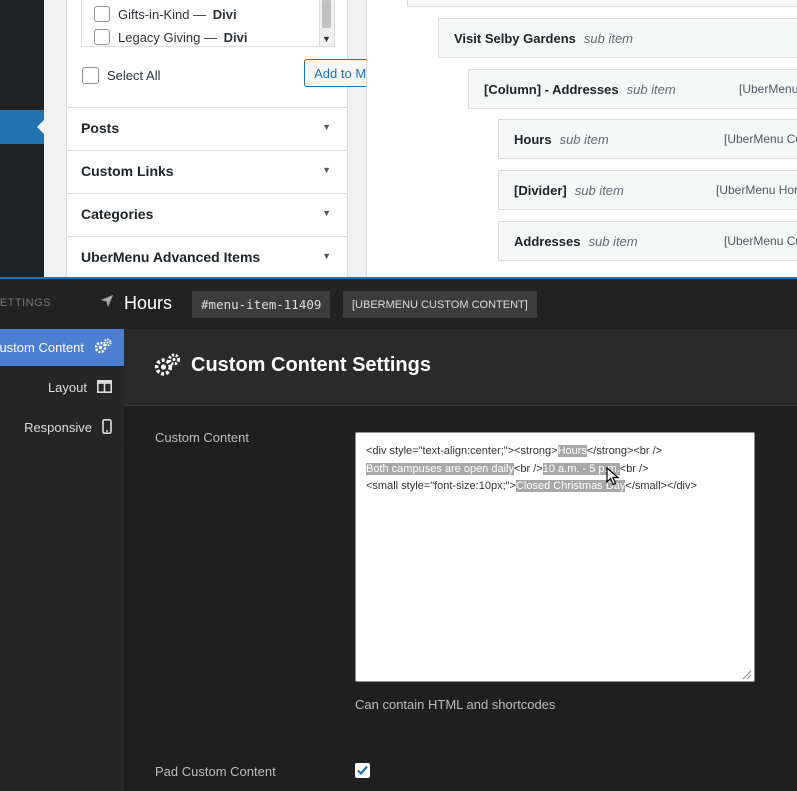 Image resolution: width=797 pixels, height=791 pixels. What do you see at coordinates (440, 304) in the screenshot?
I see `menu-item-type-badge: [UBERMENU CUSTOM CONTENT]` at bounding box center [440, 304].